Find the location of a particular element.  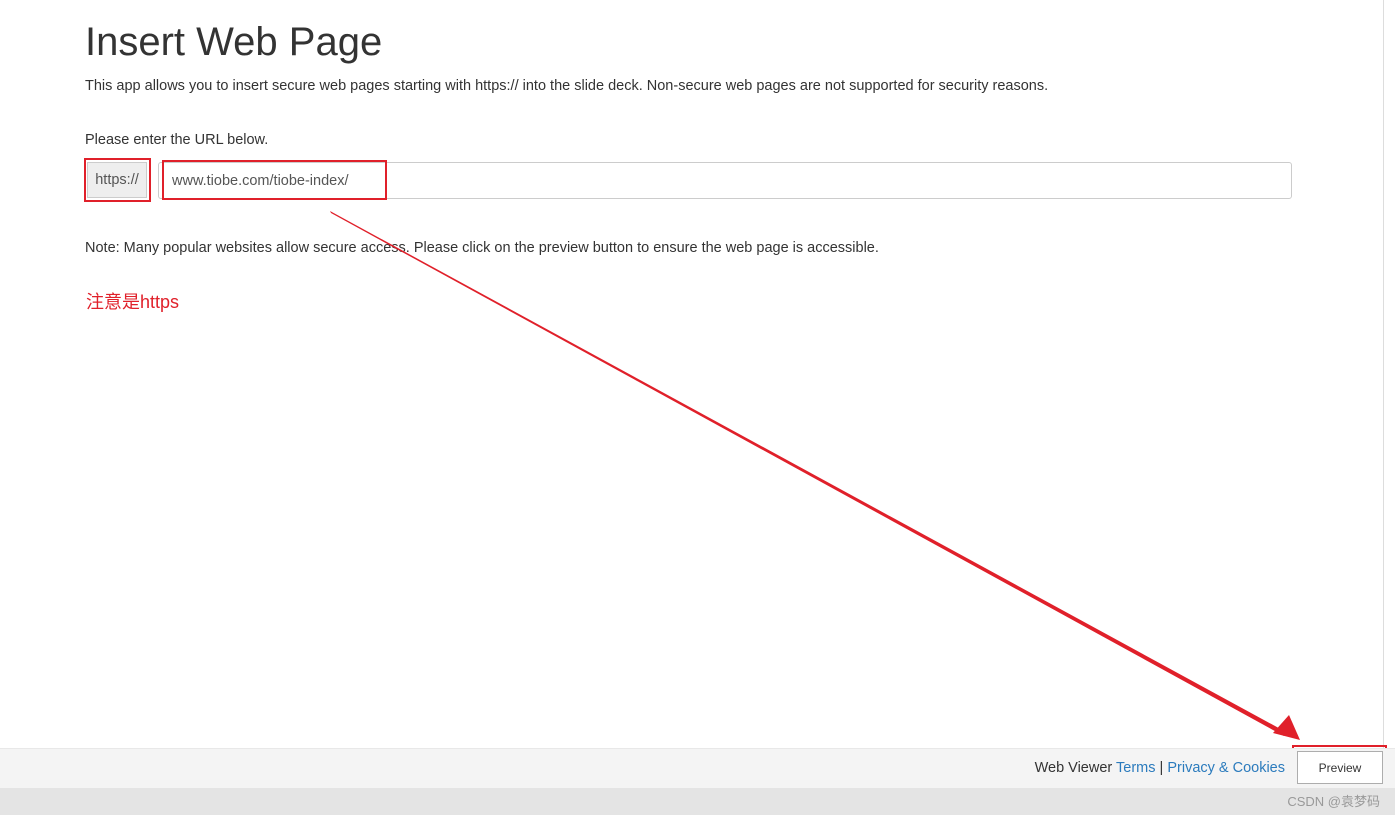

footer-bar: Web Viewer Terms | Privacy & Cookies is located at coordinates (697, 768).